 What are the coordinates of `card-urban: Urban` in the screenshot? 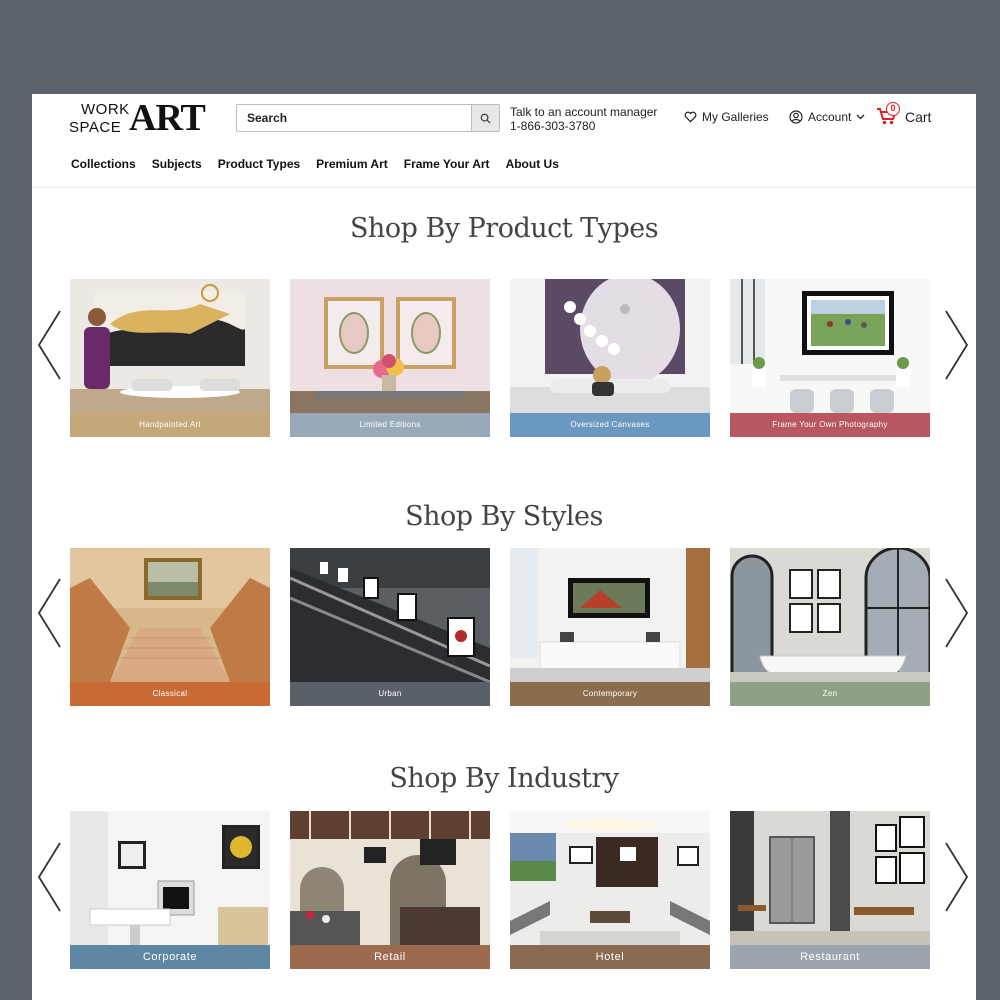 It's located at (390, 627).